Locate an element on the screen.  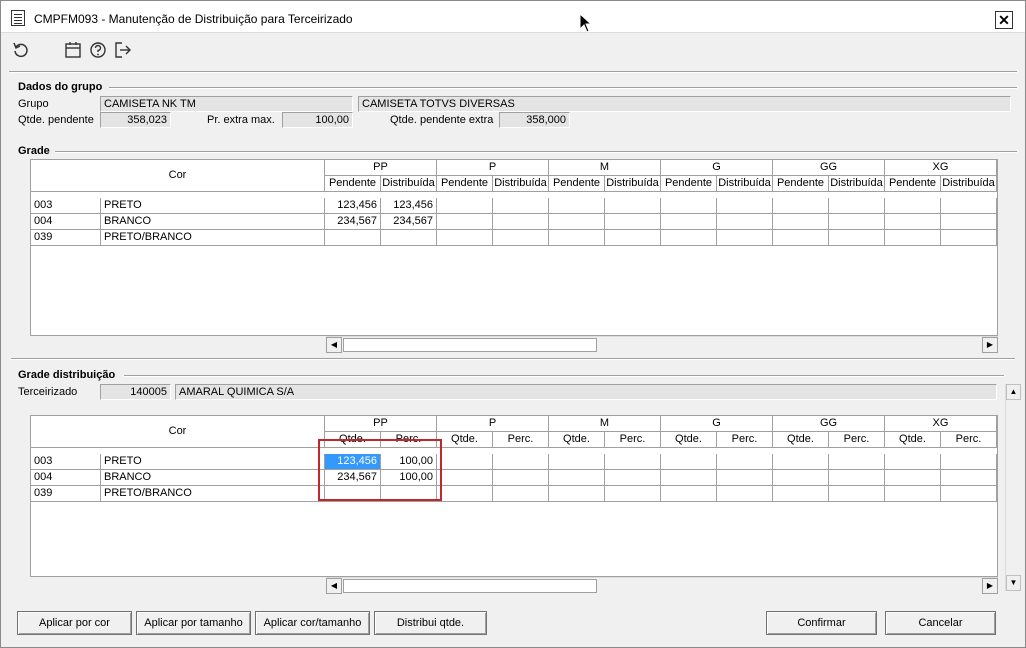
grade-scroll-thumb is located at coordinates (470, 345).